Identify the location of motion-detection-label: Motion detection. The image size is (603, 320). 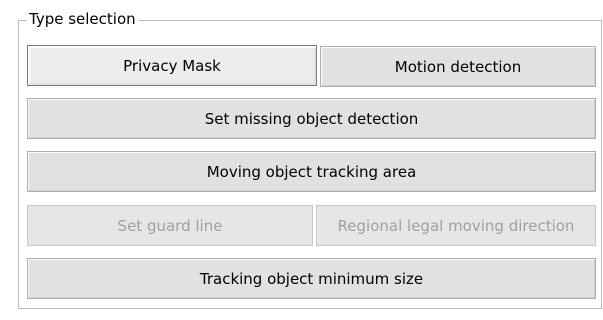
(458, 66).